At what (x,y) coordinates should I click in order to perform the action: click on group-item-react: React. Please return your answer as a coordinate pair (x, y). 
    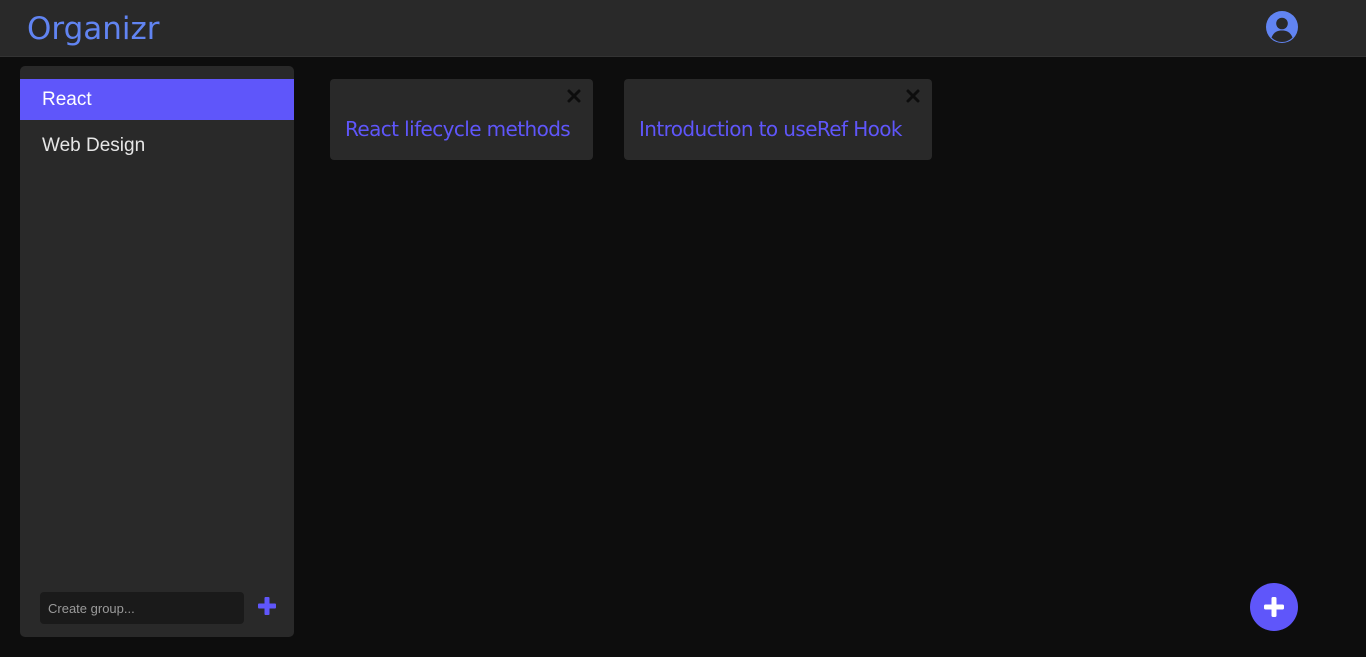
    Looking at the image, I should click on (157, 99).